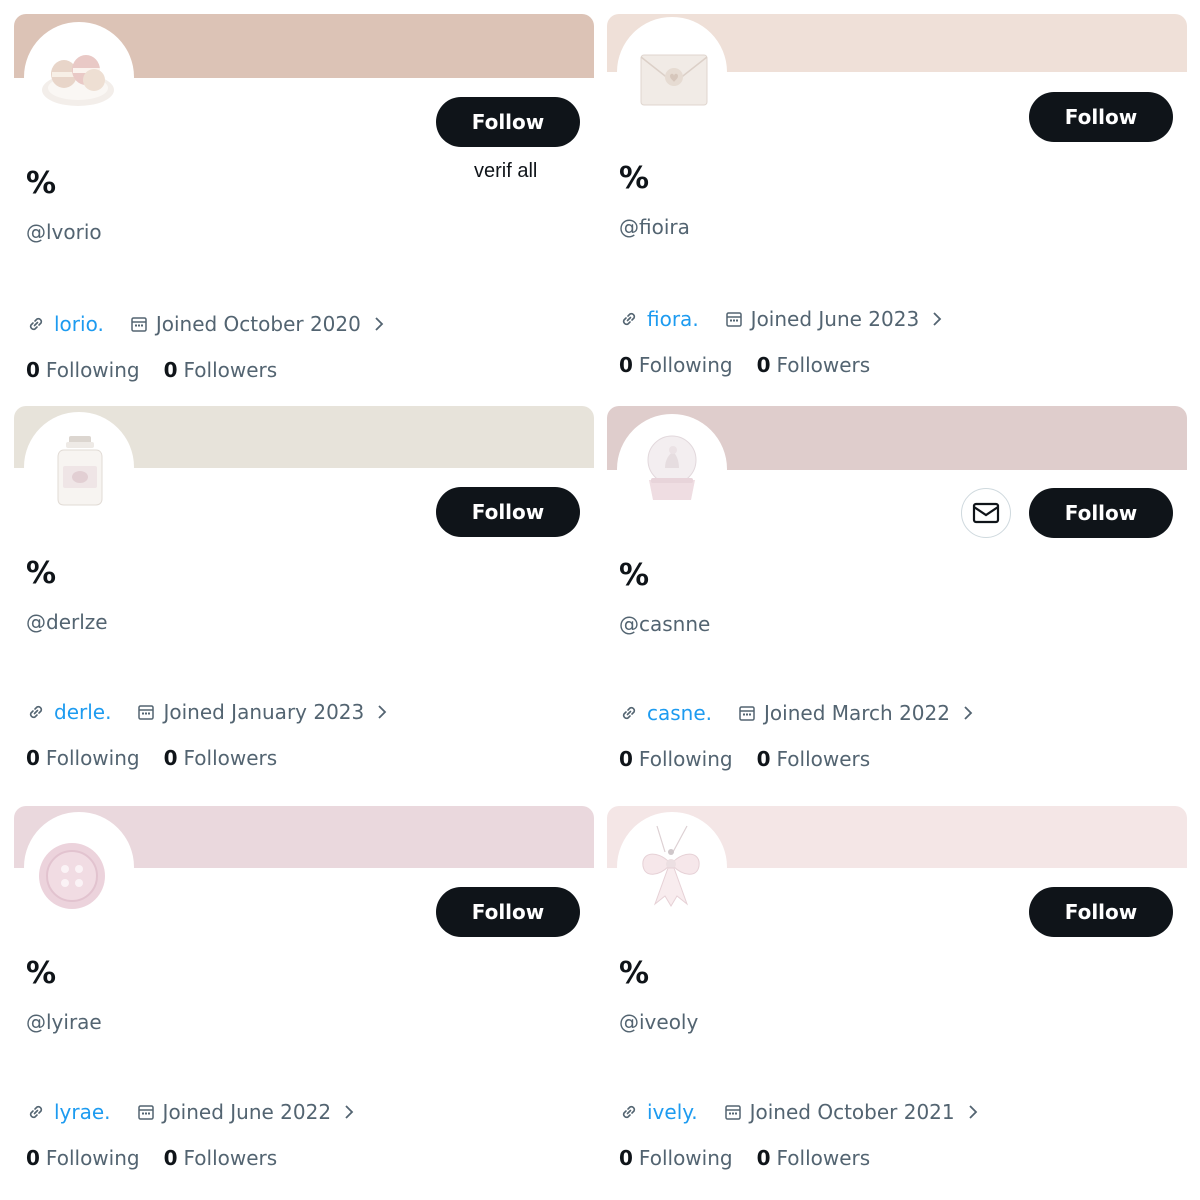  I want to click on profile-meta: fiora. Joined June 2023, so click(781, 319).